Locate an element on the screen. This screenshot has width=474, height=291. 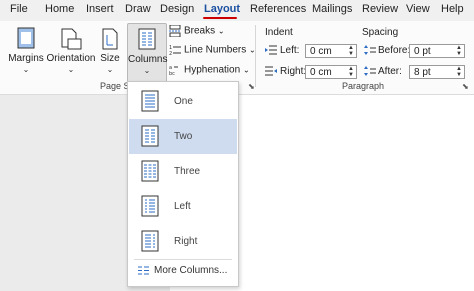
orientation-button: Orientation ⌄ is located at coordinates (71, 56).